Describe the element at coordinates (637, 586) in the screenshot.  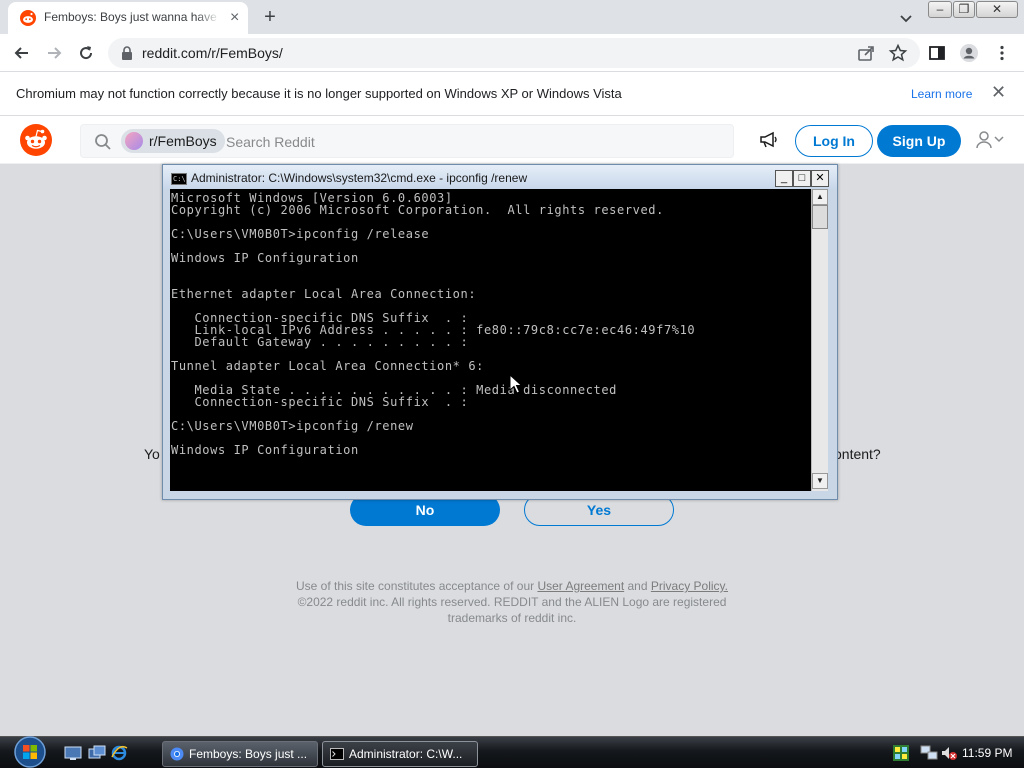
I see `footer-text: and` at that location.